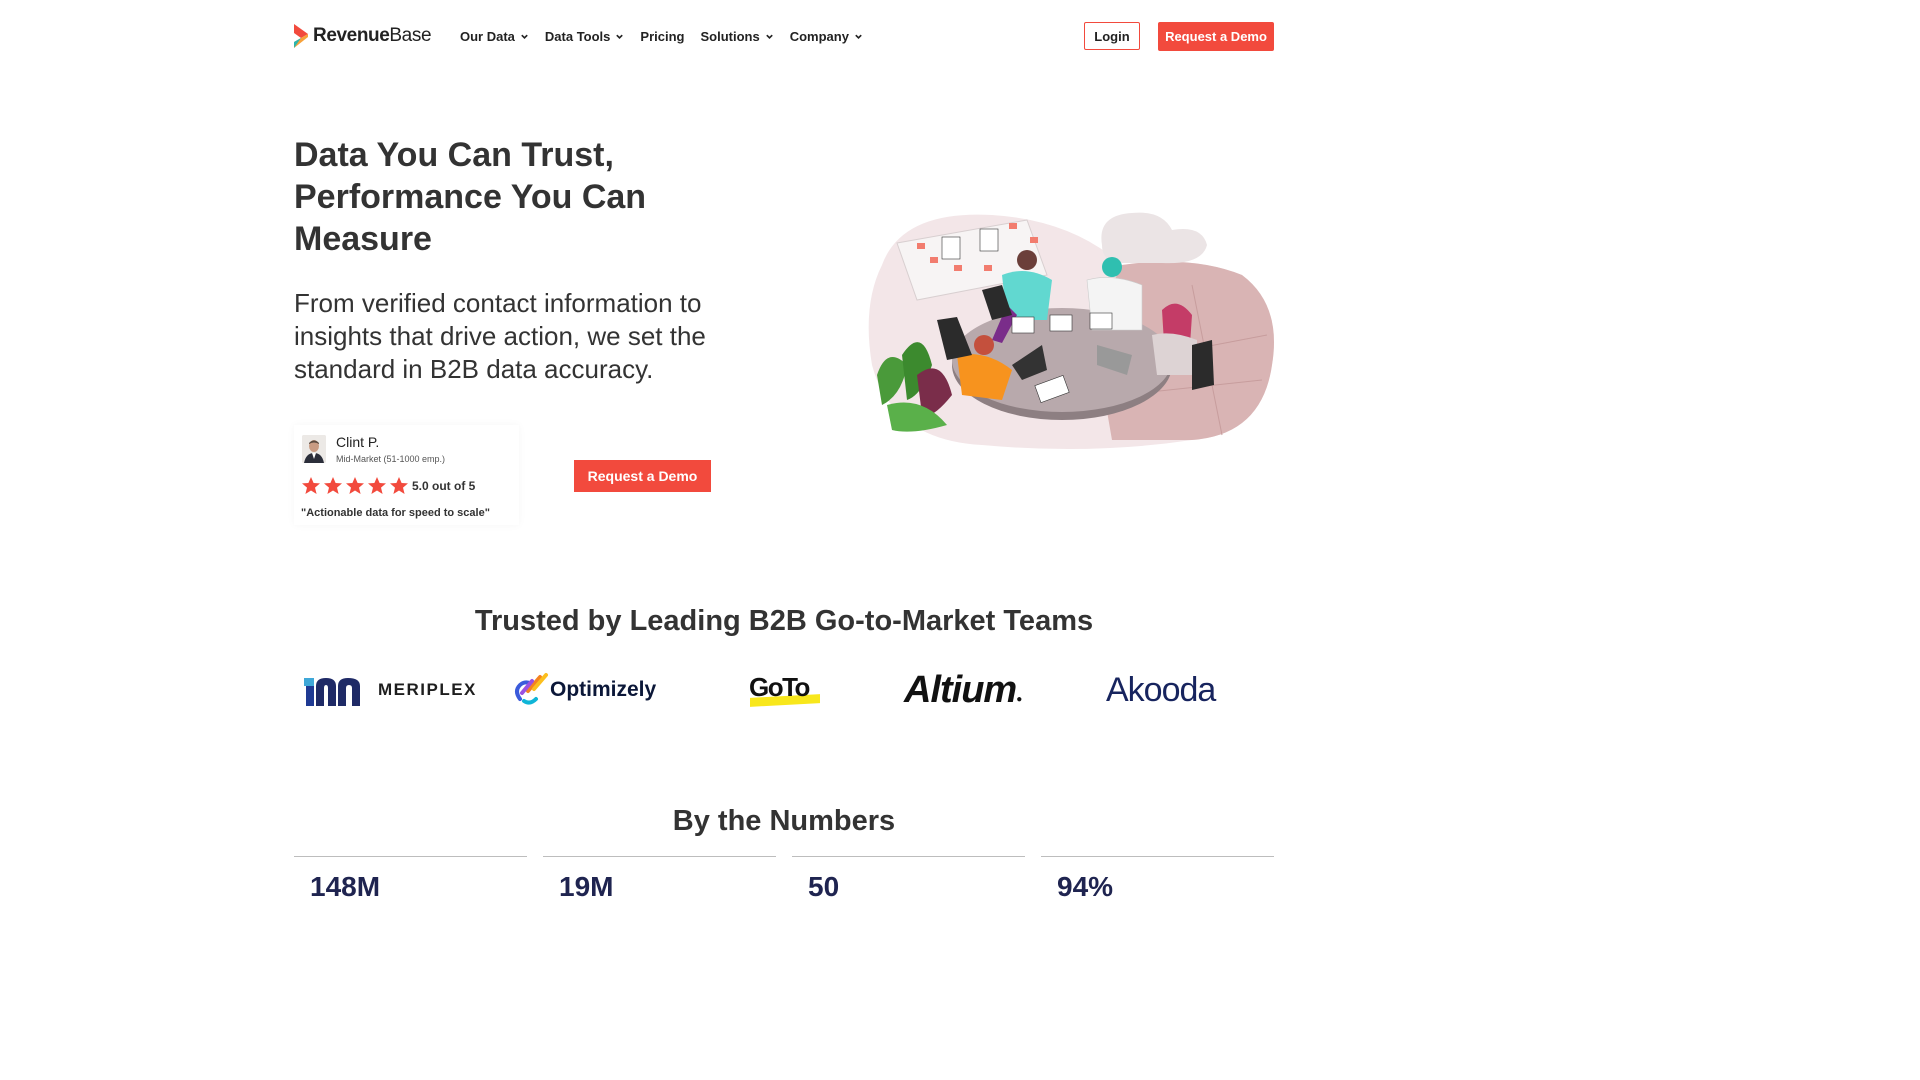  I want to click on reviewer-name: Clint P., so click(358, 442).